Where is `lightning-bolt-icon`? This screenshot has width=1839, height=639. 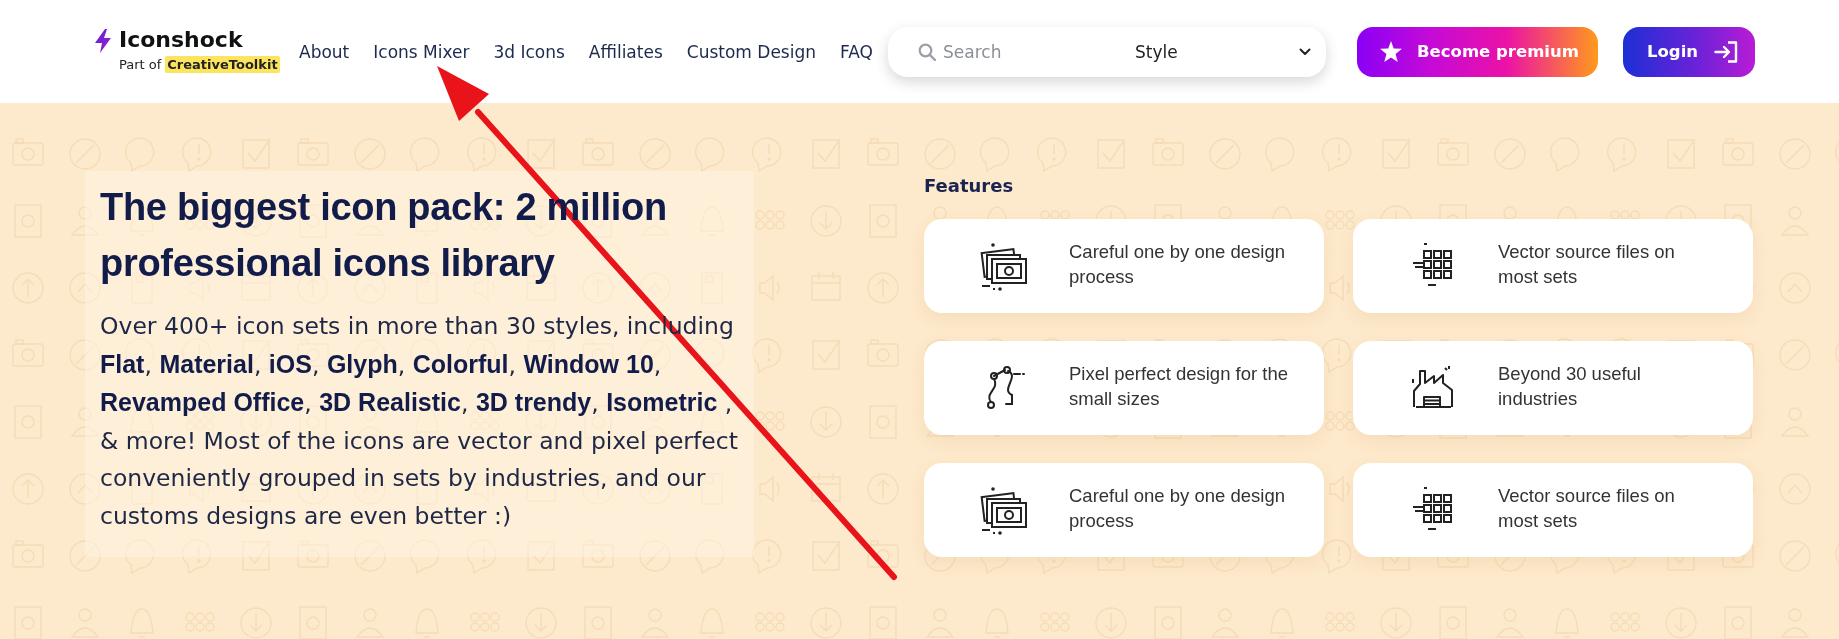
lightning-bolt-icon is located at coordinates (103, 41).